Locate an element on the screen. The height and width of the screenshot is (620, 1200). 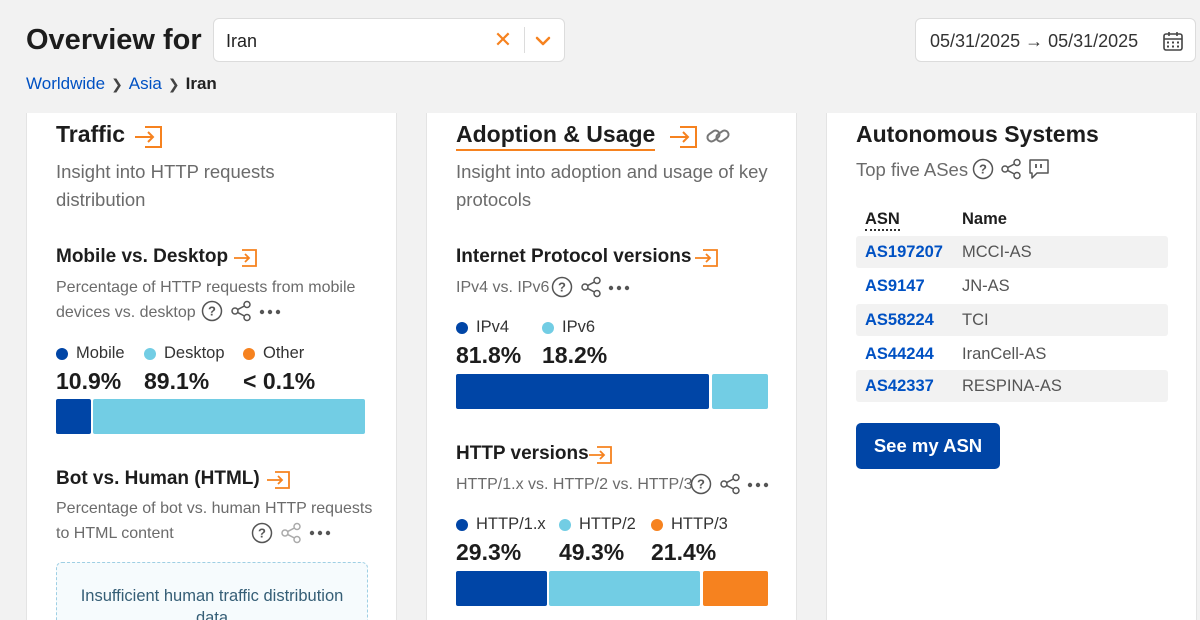
asn-link: AS44244 is located at coordinates (899, 354).